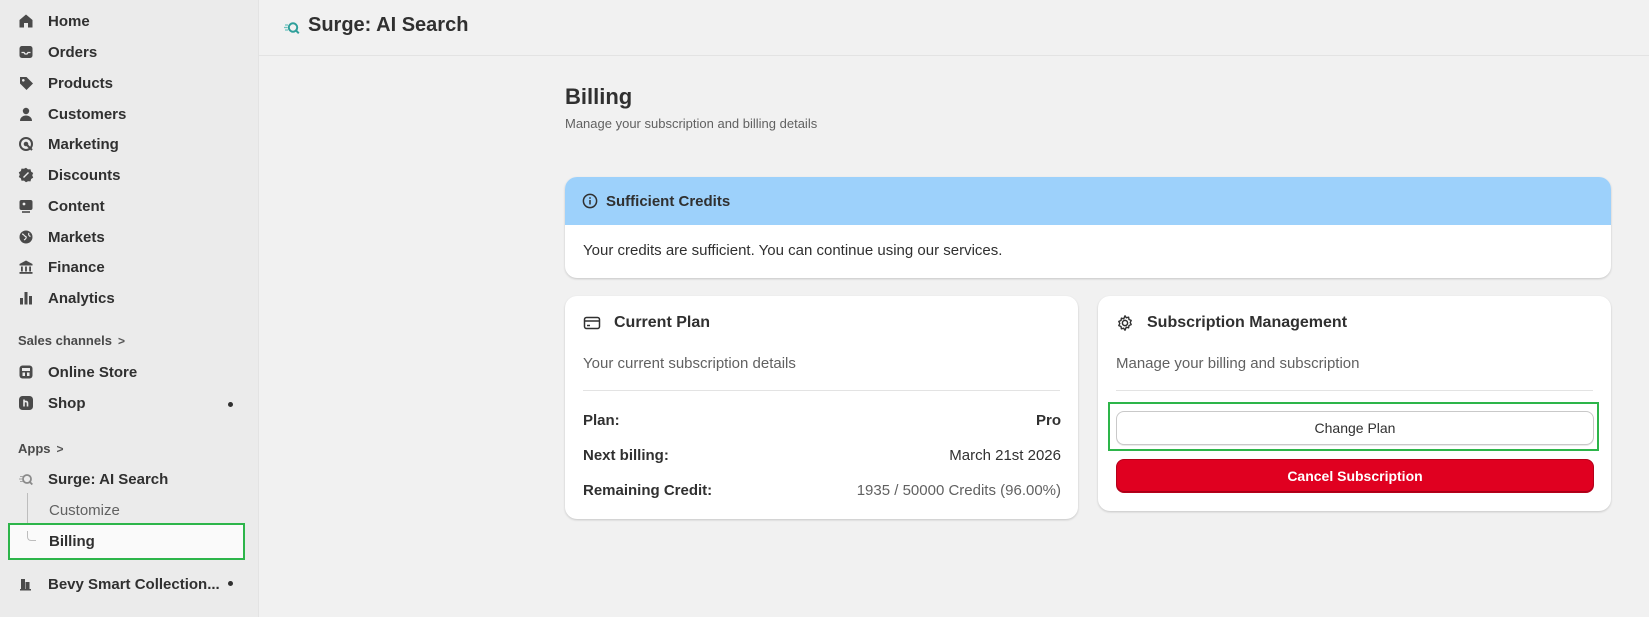  I want to click on sidebar-item-surge: Surge: AI Search, so click(93, 479).